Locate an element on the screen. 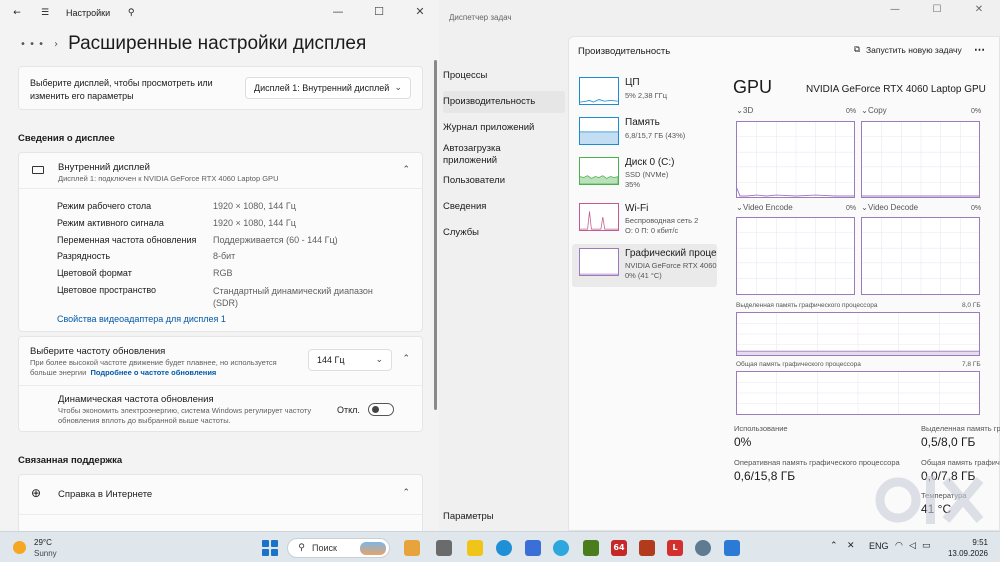 The height and width of the screenshot is (562, 1000). sun-icon is located at coordinates (19, 547).